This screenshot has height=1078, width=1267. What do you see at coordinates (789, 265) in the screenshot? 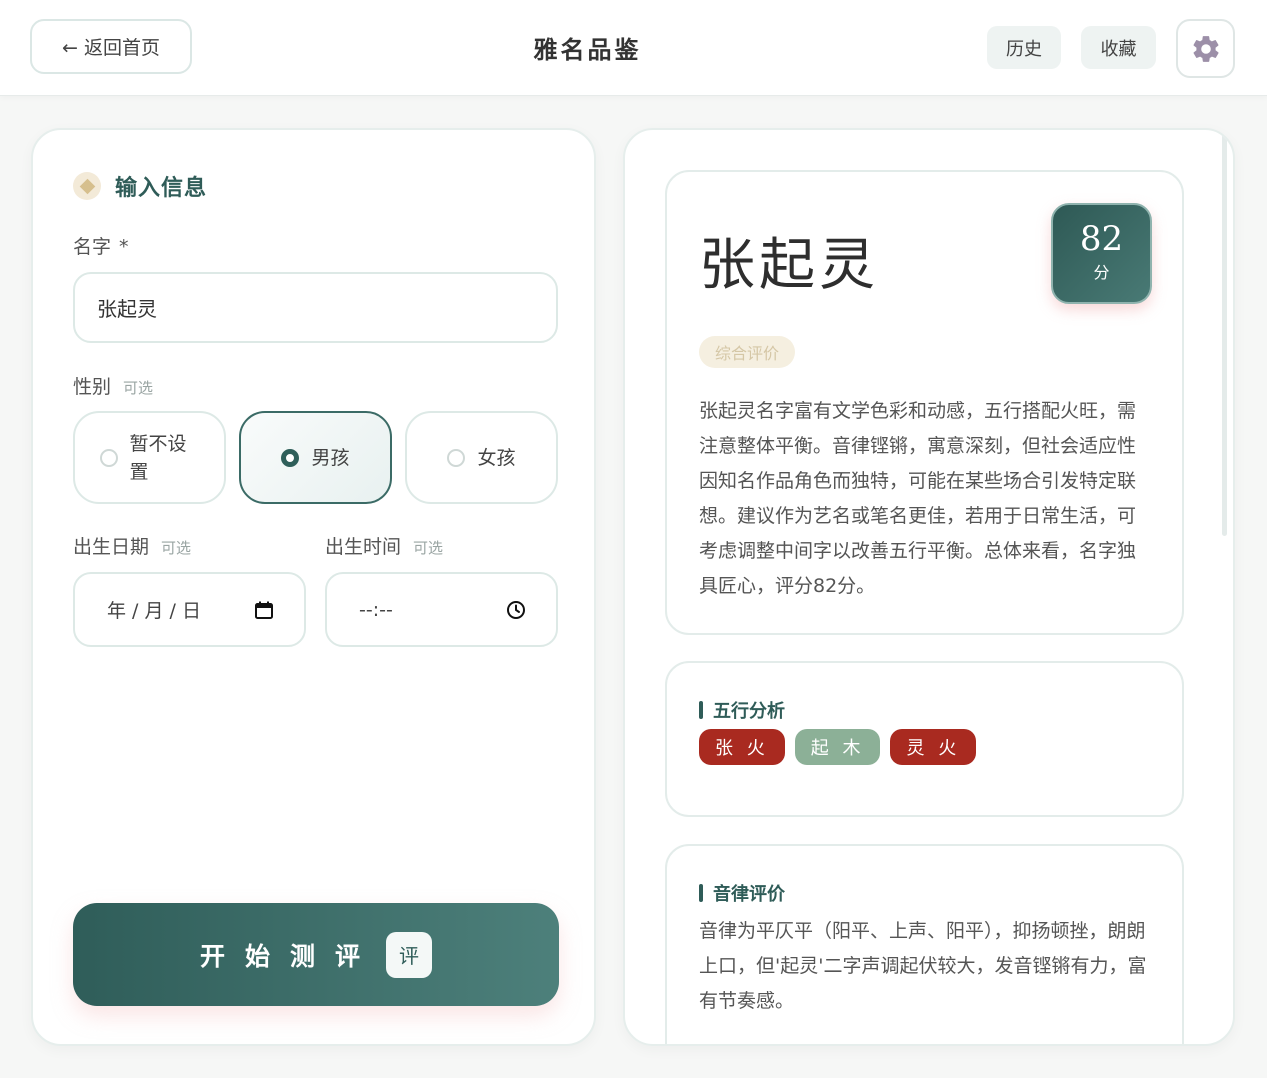
I see `result-name: 张起灵` at bounding box center [789, 265].